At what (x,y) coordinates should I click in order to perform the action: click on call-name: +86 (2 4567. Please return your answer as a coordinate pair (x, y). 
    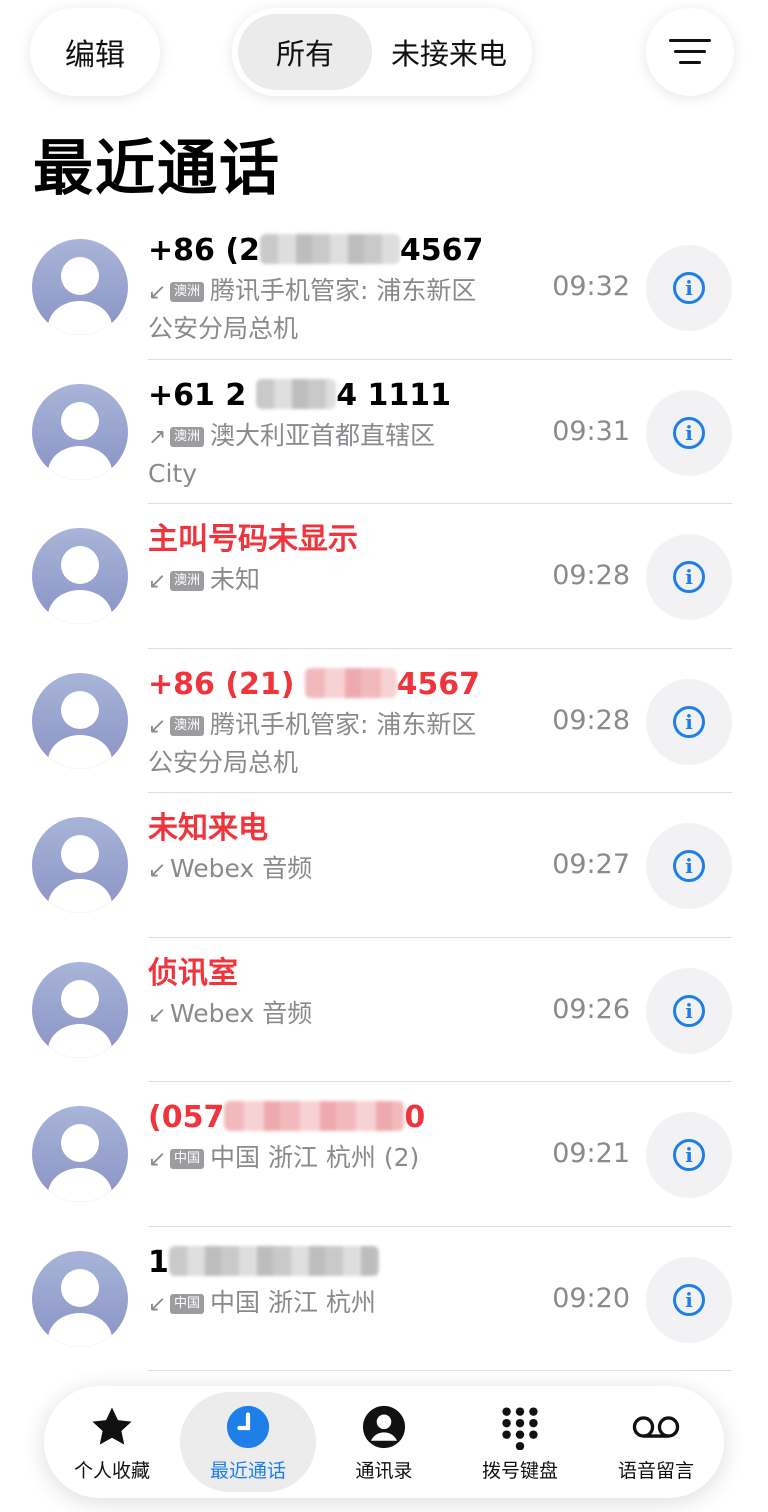
    Looking at the image, I should click on (316, 250).